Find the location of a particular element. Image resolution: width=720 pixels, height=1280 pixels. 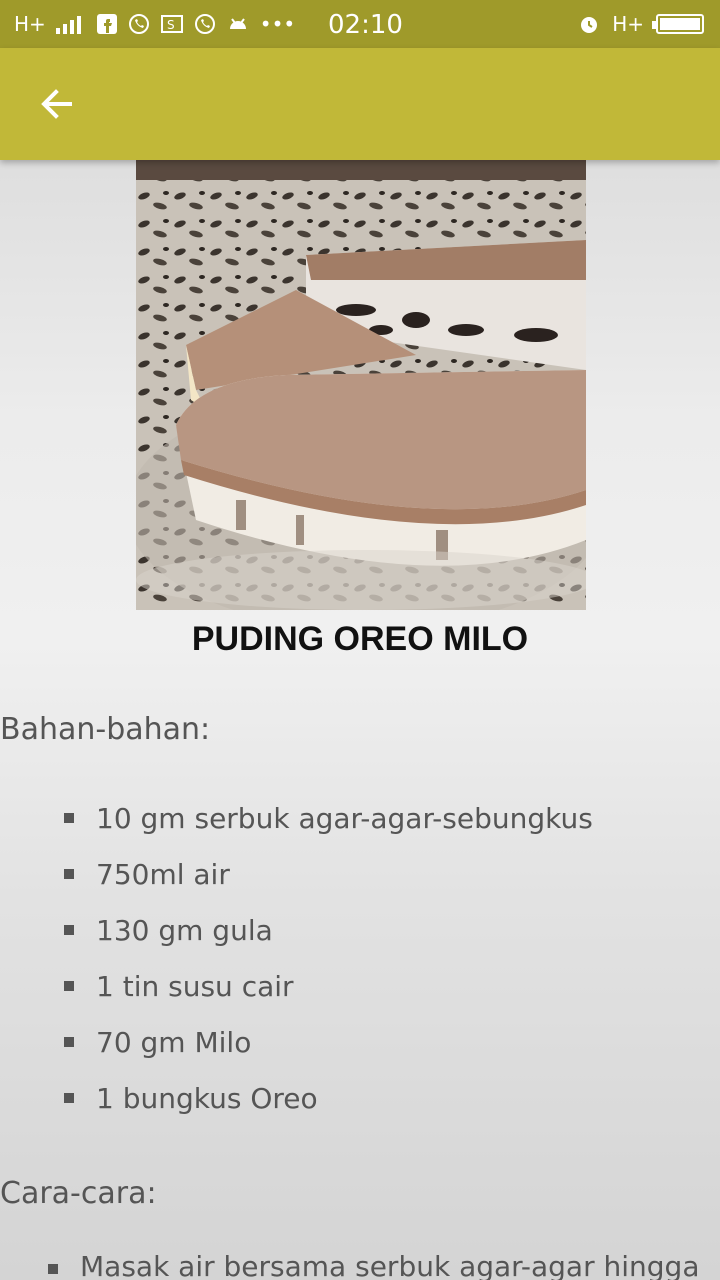

ingredients-label: Bahan-bahan: is located at coordinates (105, 729).